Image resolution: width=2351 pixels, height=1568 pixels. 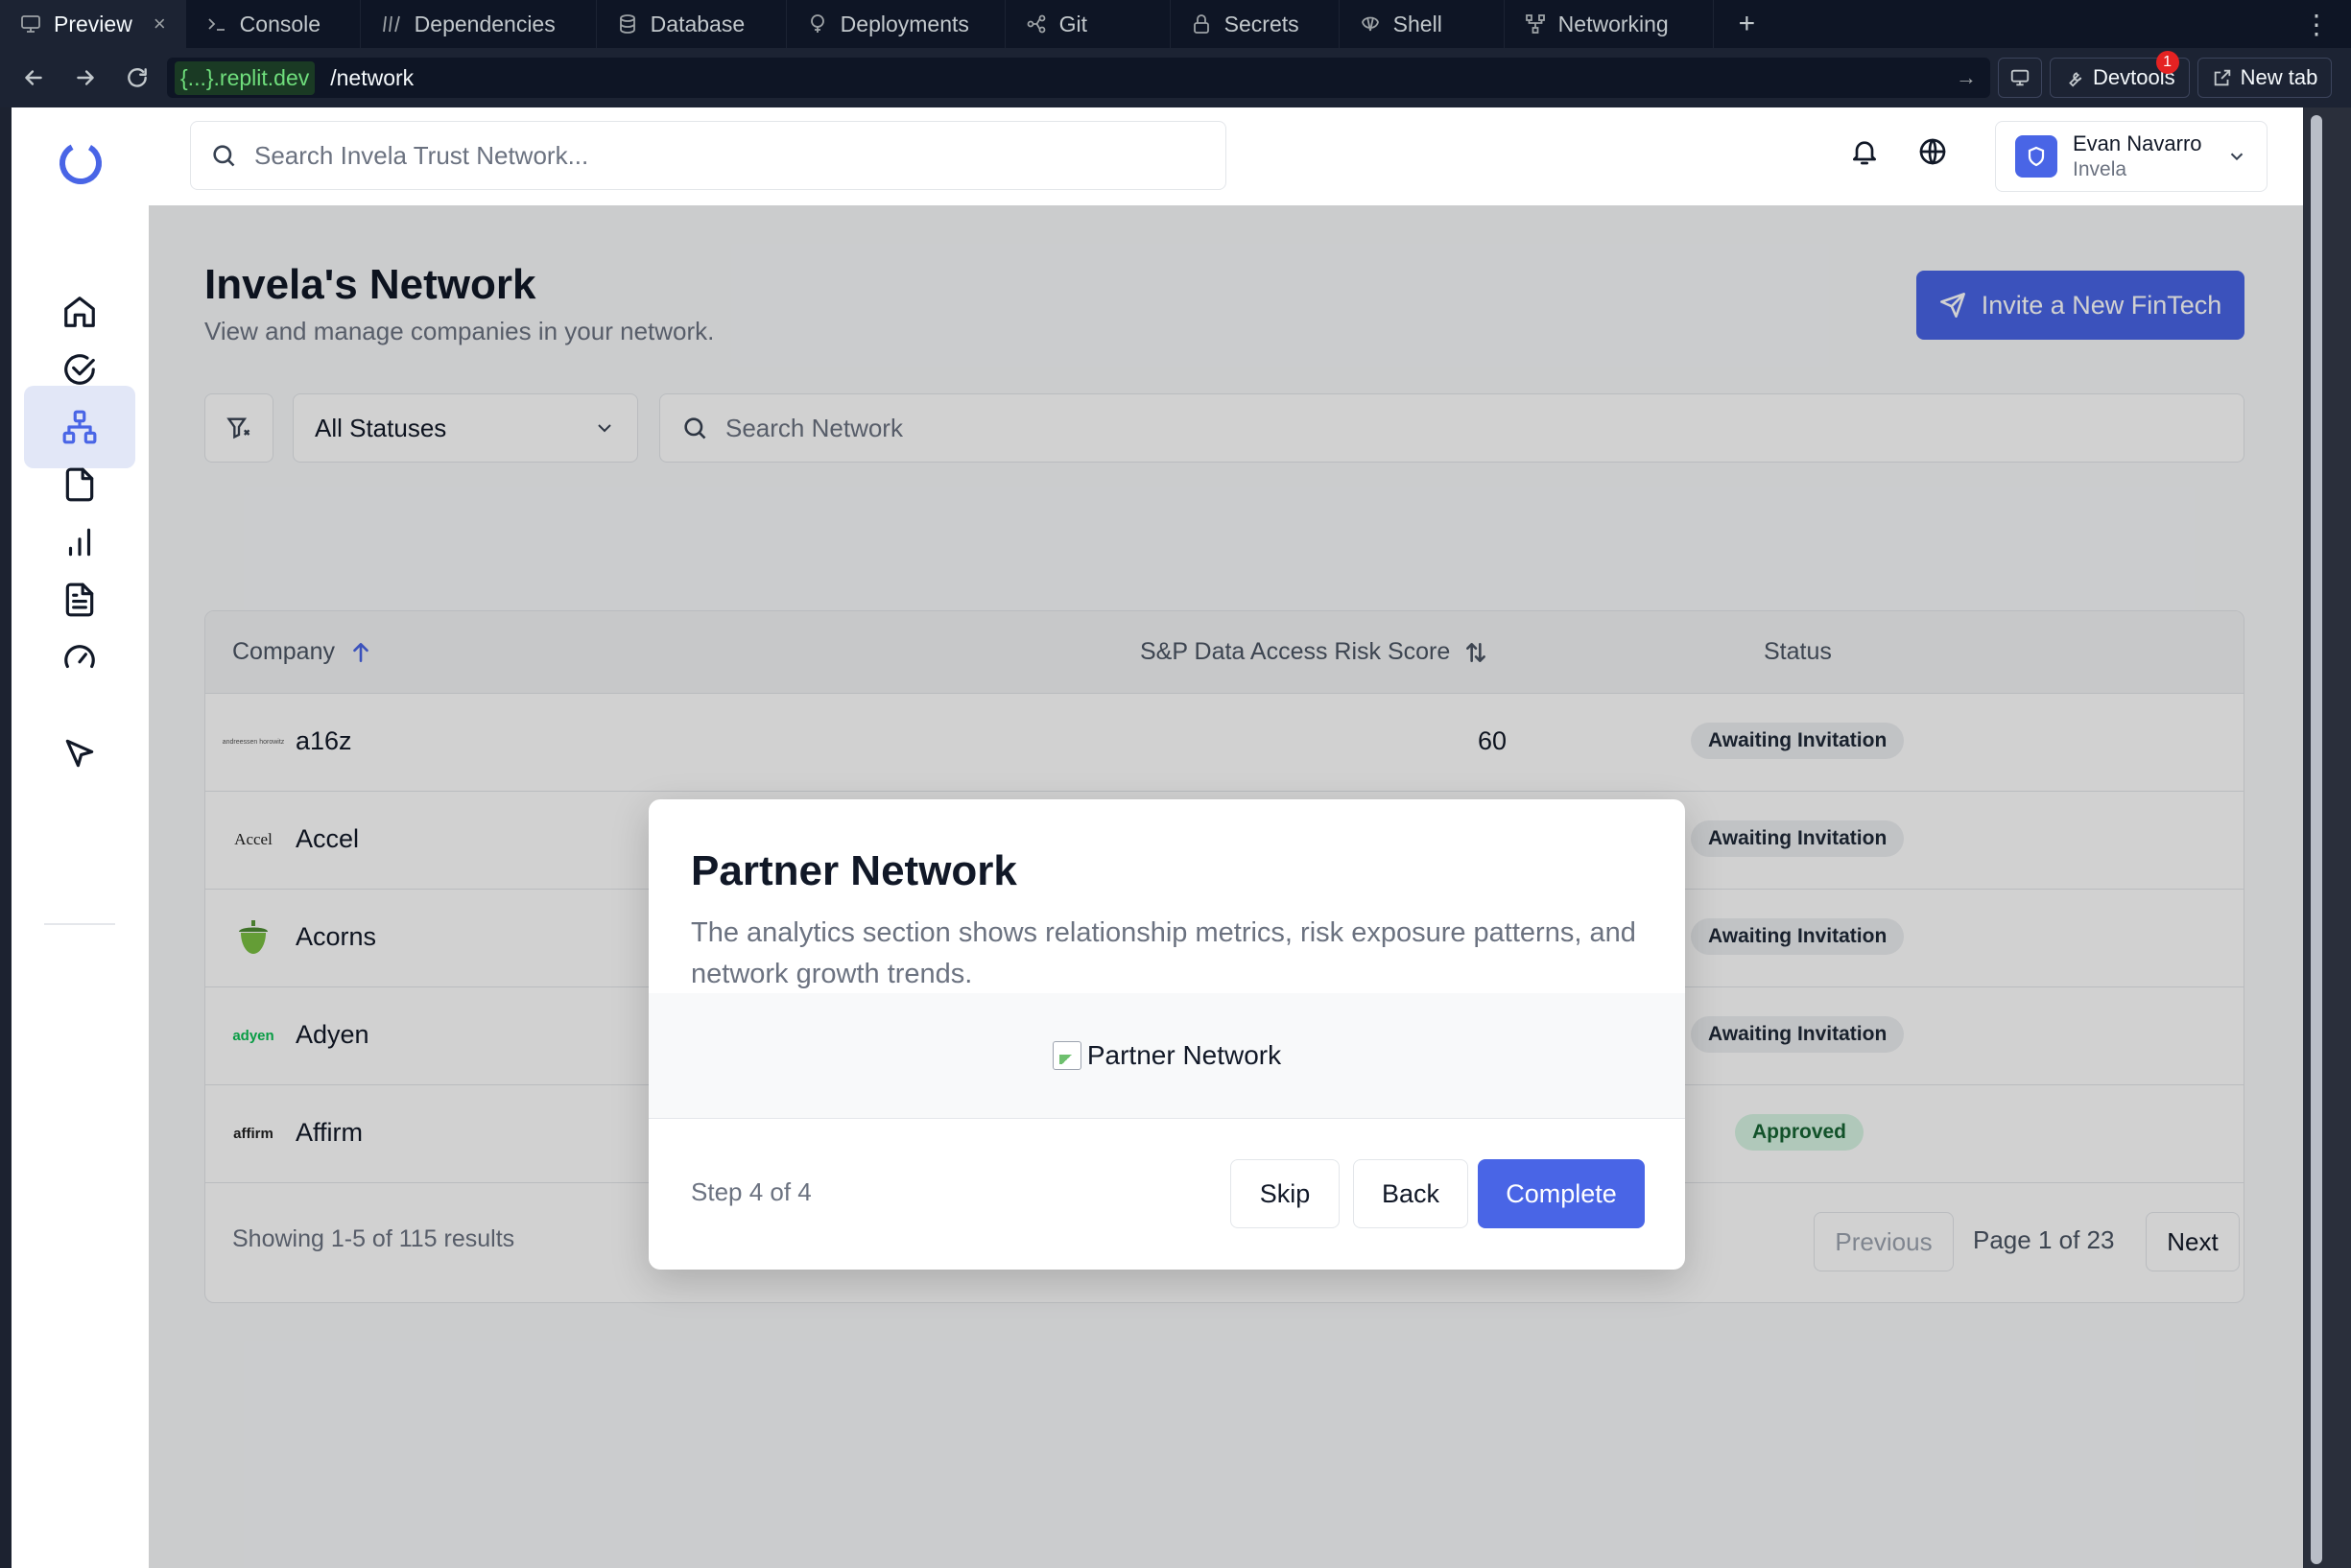 I want to click on user-menu: Evan Navarro Invela, so click(x=2131, y=156).